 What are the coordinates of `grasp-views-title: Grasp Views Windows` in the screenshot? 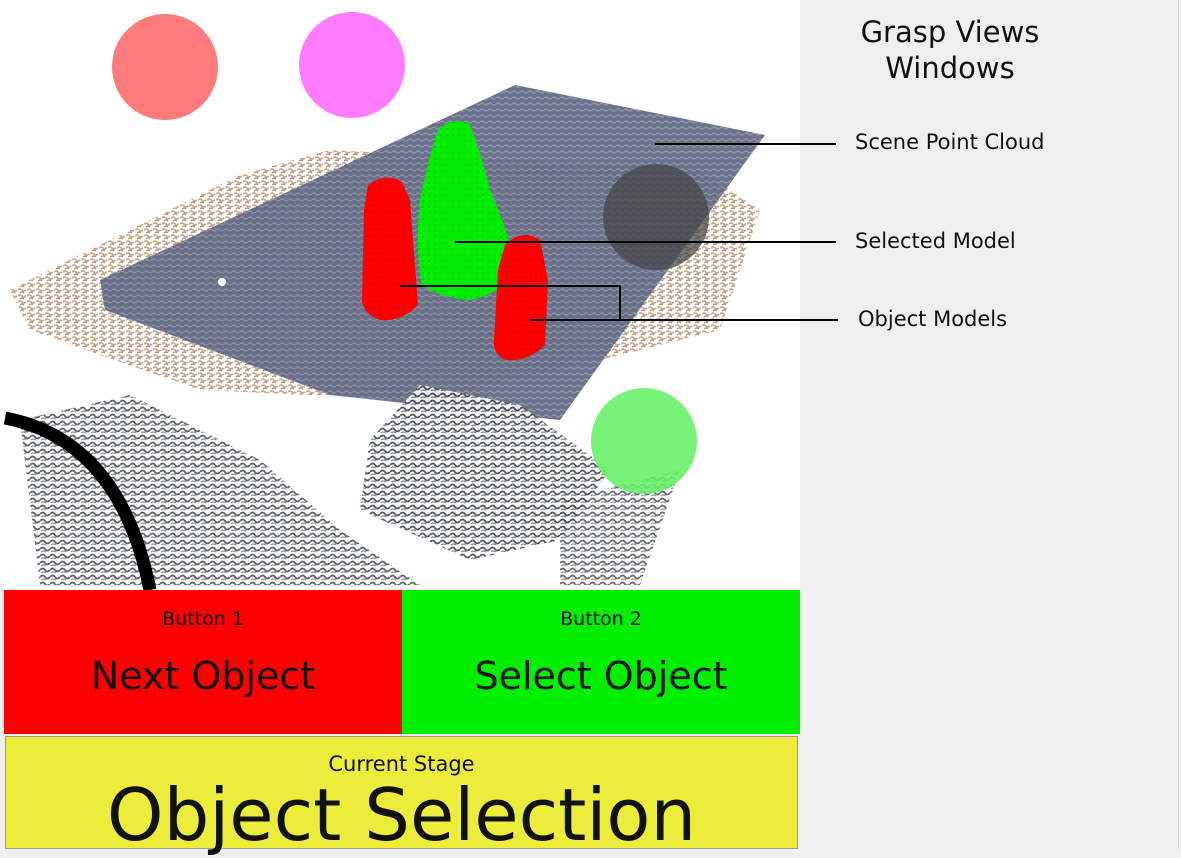 It's located at (950, 50).